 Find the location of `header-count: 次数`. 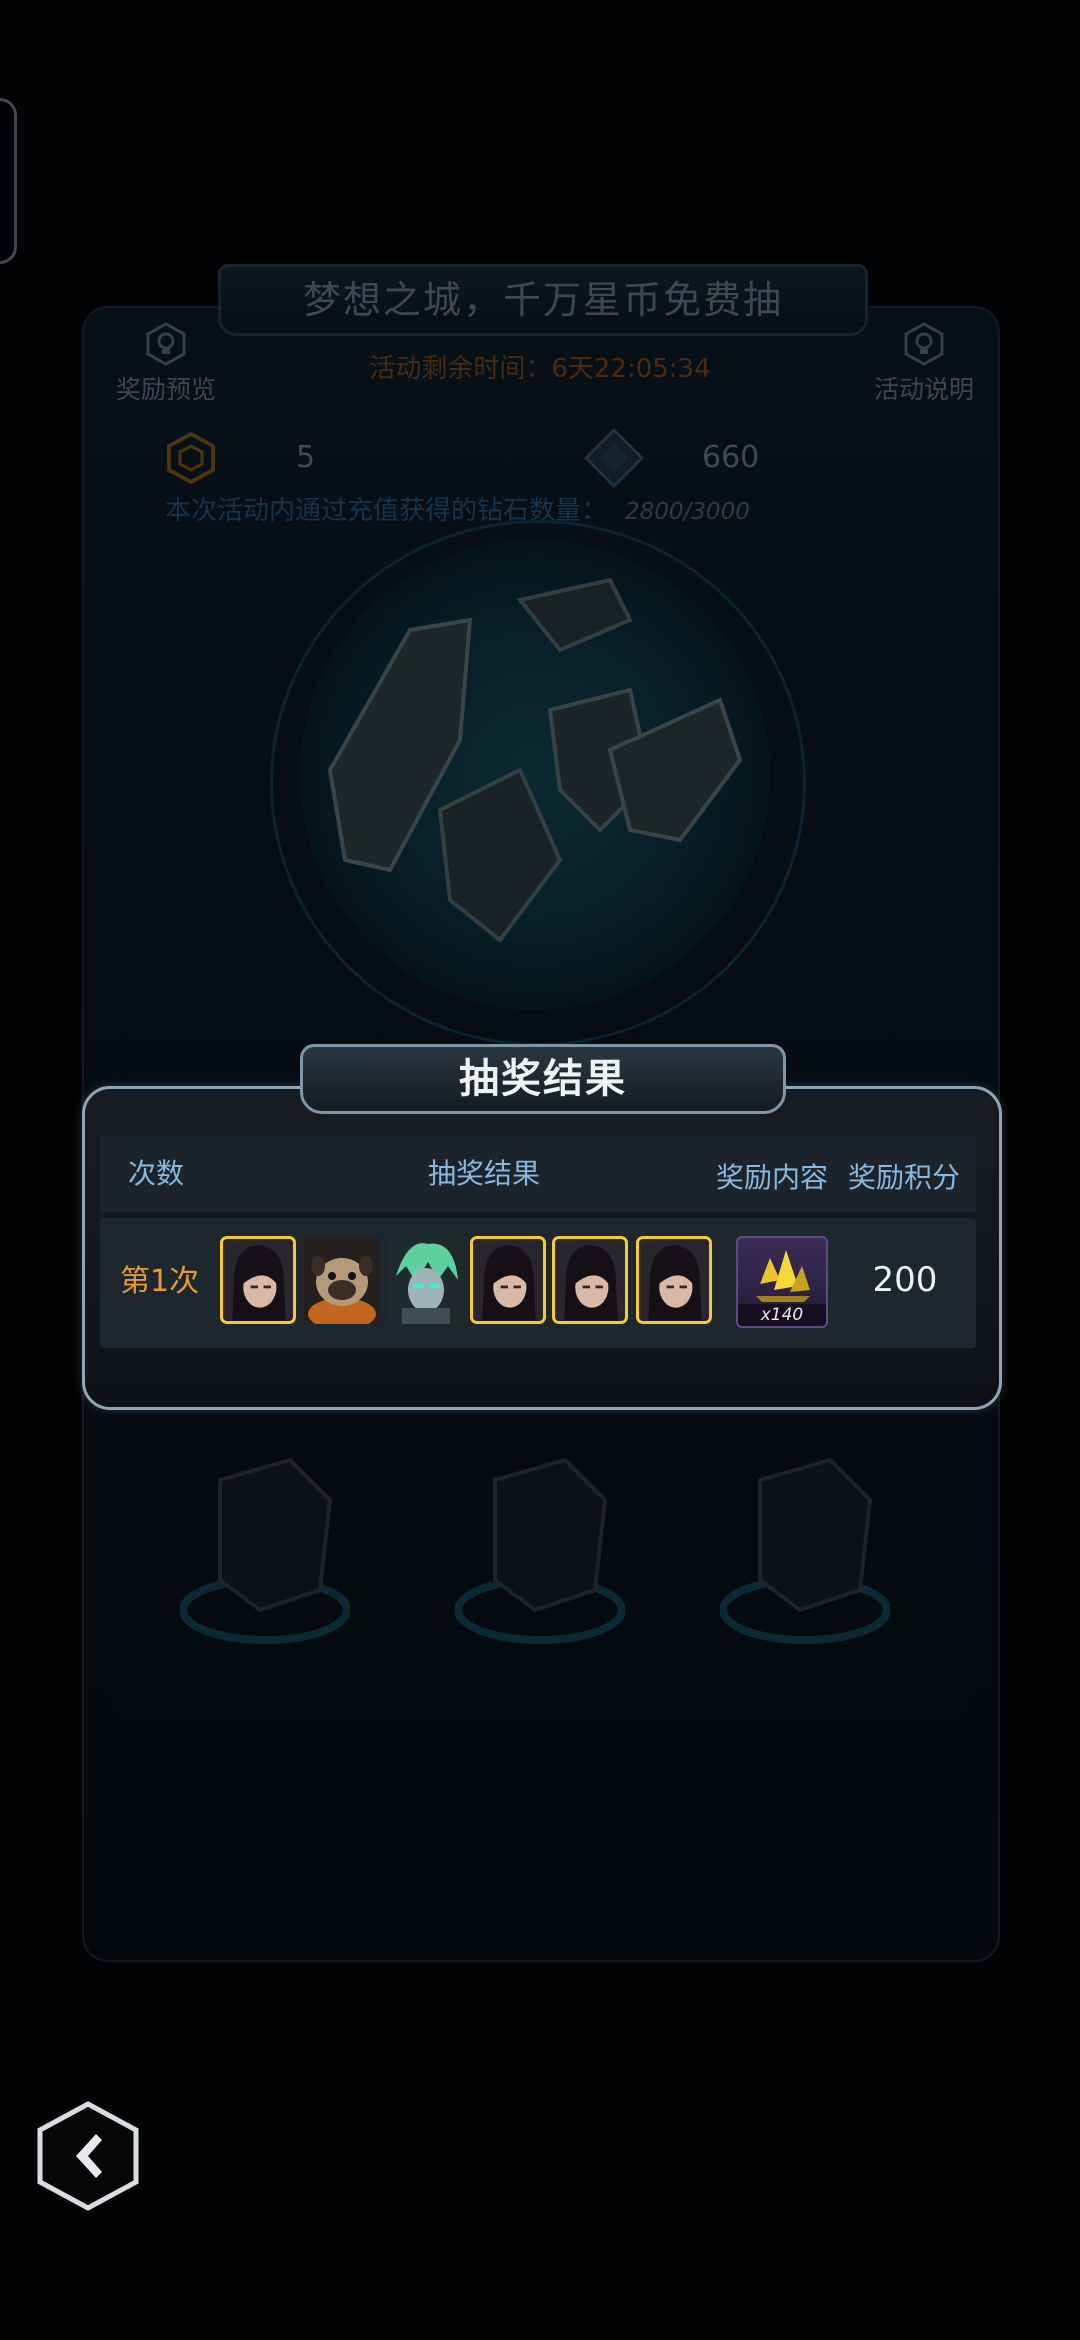

header-count: 次数 is located at coordinates (156, 1173).